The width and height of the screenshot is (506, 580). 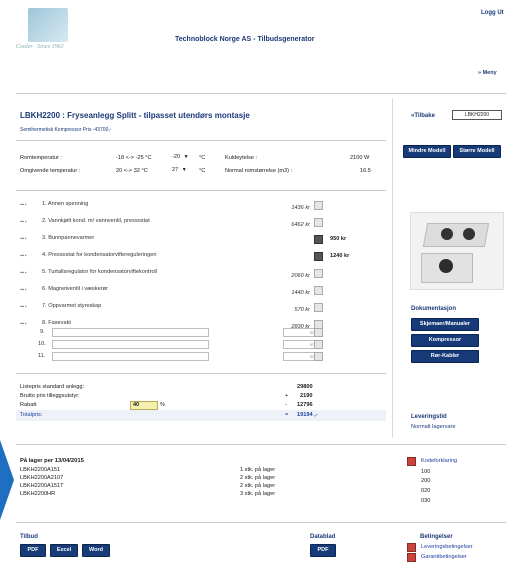 What do you see at coordinates (52, 387) in the screenshot?
I see `list-price-label: Listepris standard anlegg:` at bounding box center [52, 387].